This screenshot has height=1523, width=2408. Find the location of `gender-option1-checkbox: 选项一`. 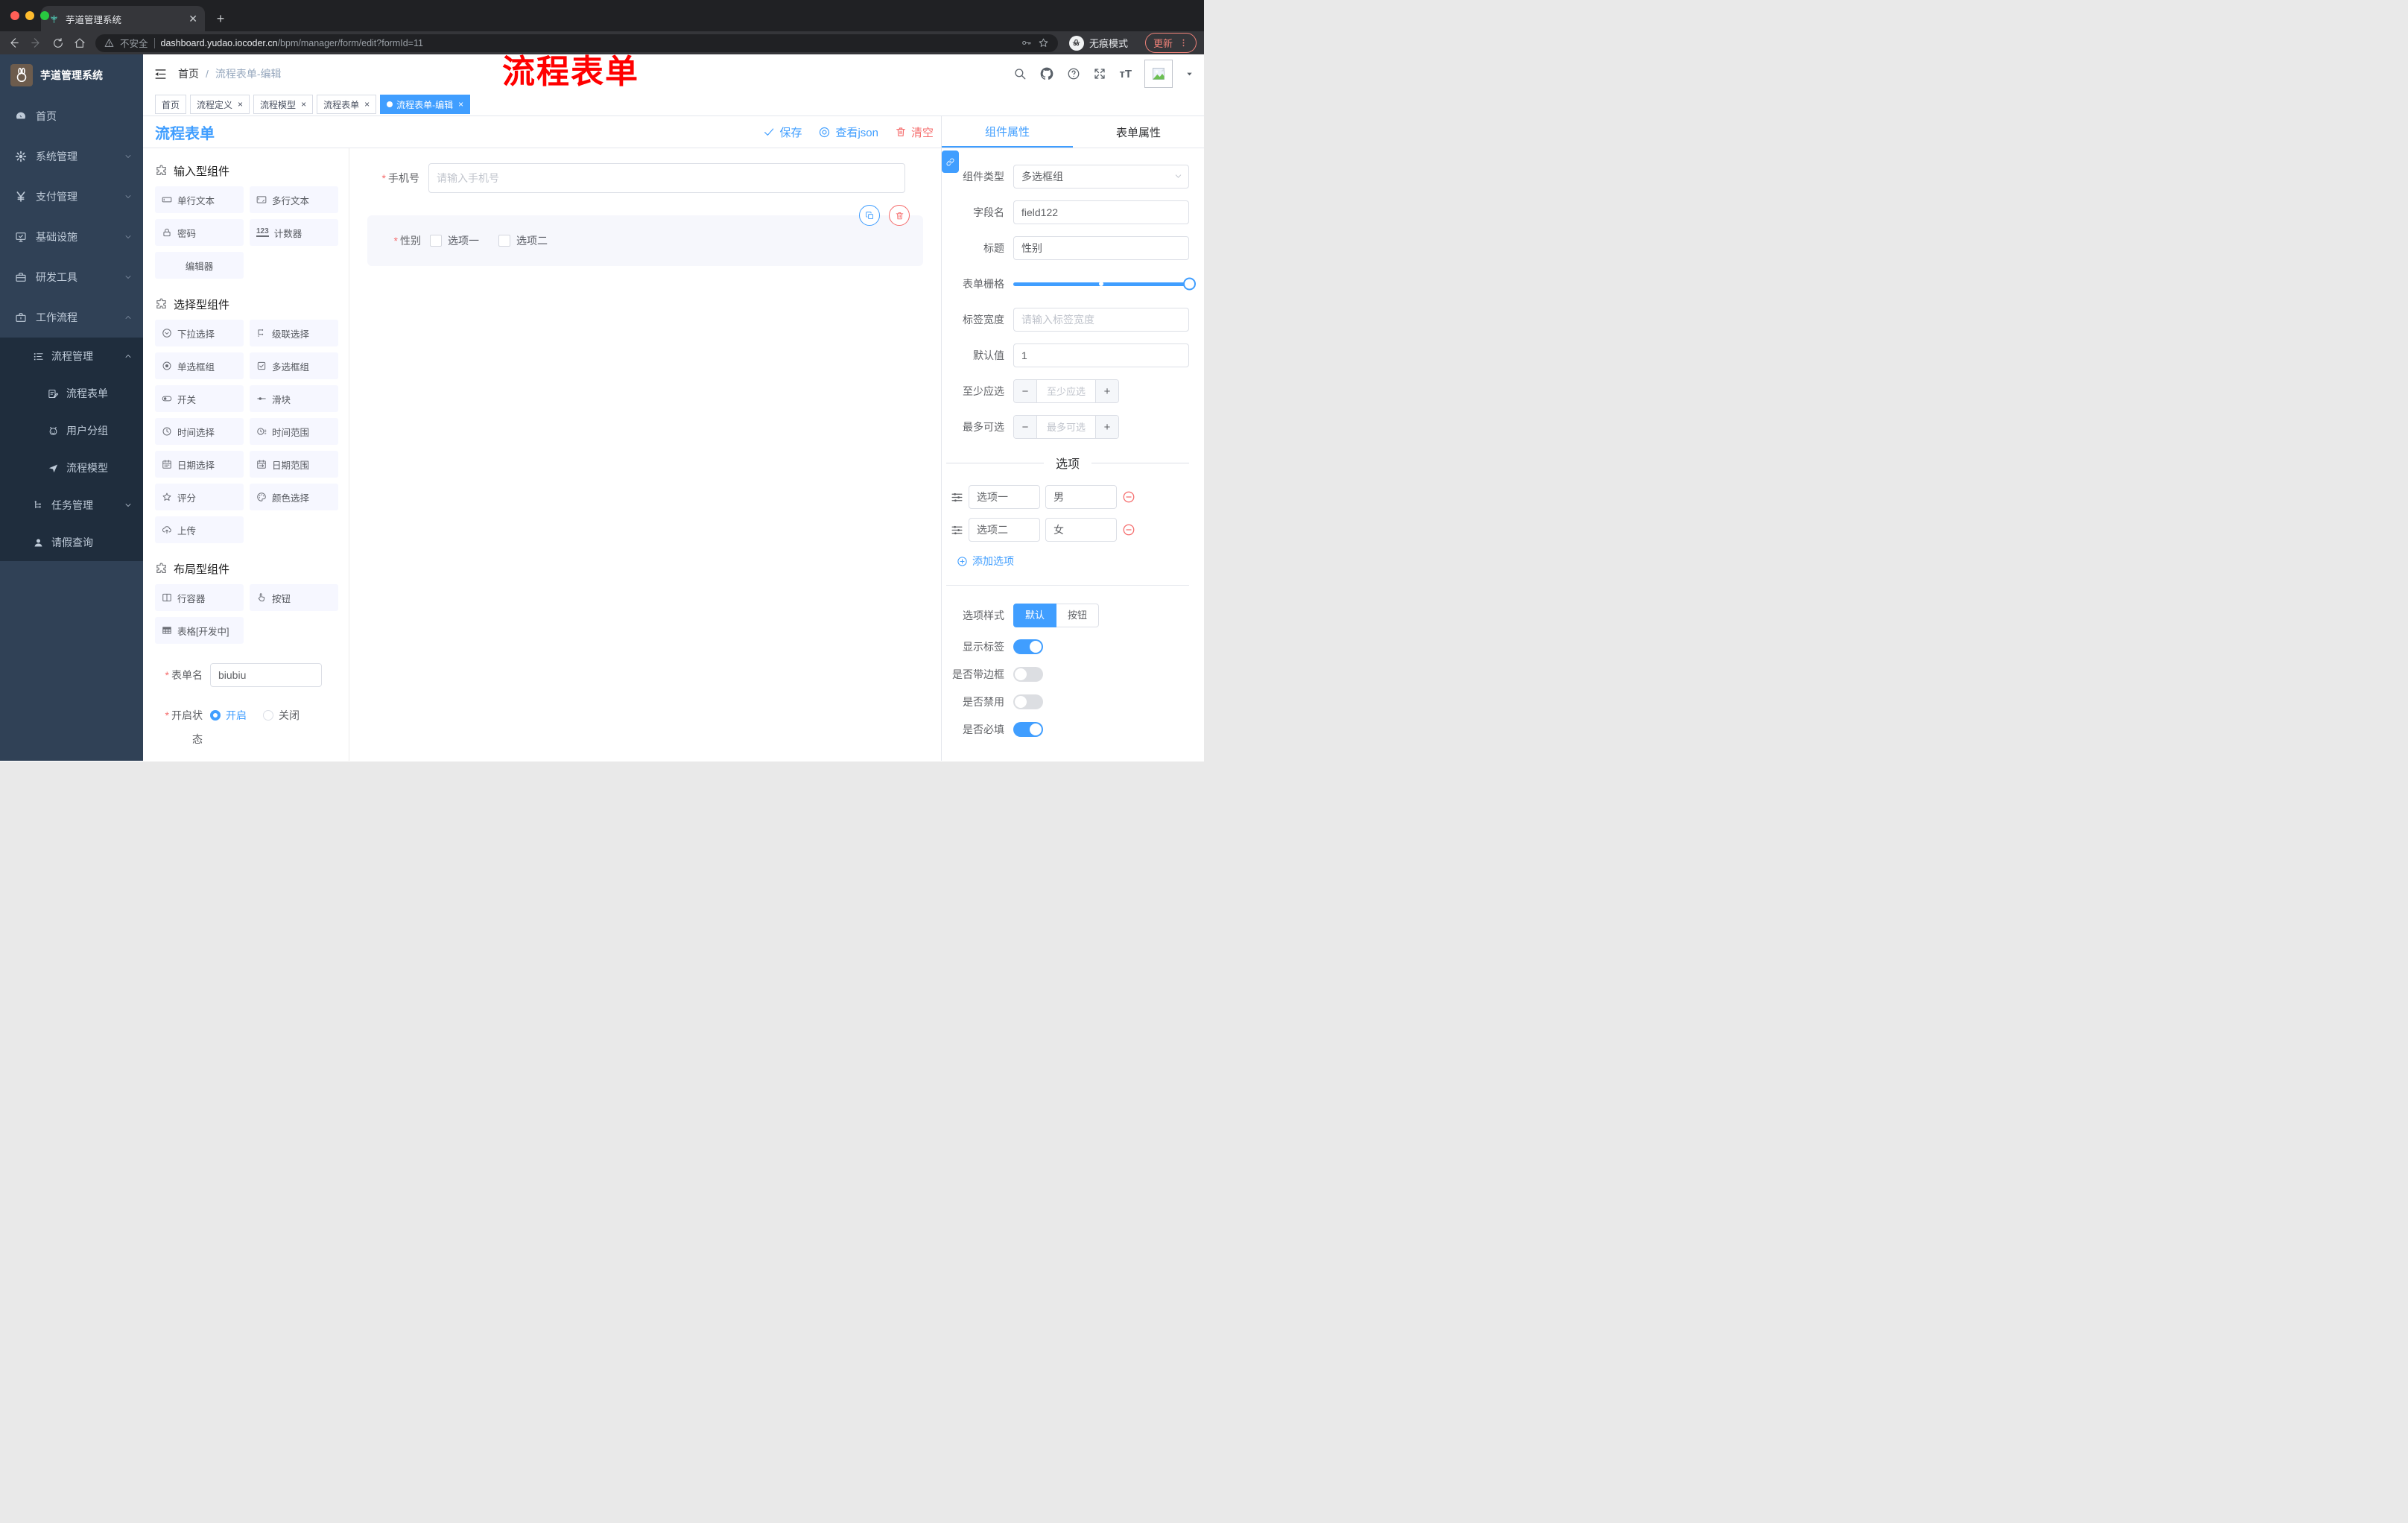

gender-option1-checkbox: 选项一 is located at coordinates (454, 240).